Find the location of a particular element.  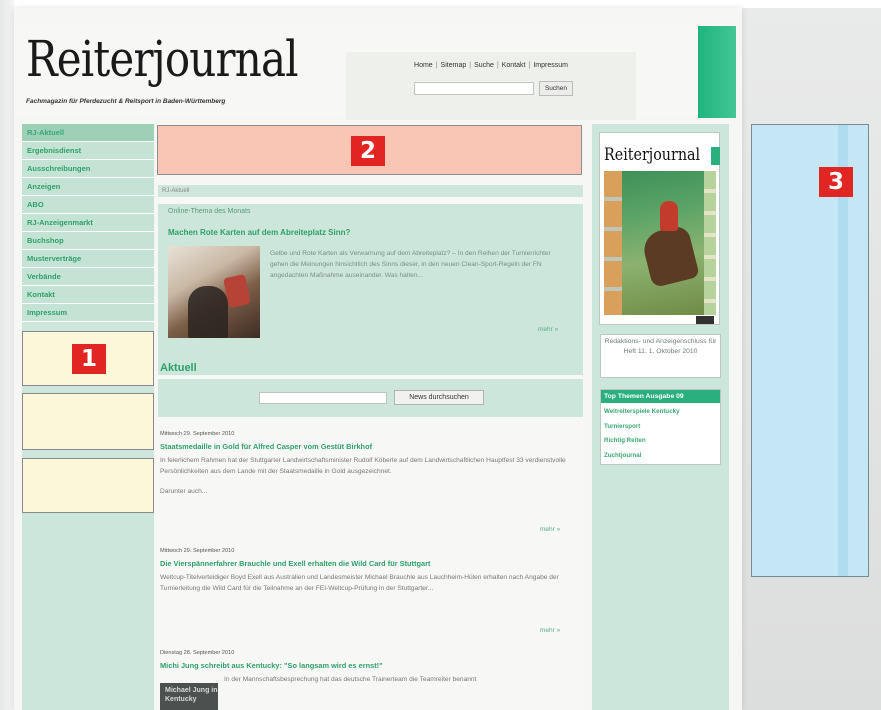

cover-title: Reiterjournal is located at coordinates (652, 155).